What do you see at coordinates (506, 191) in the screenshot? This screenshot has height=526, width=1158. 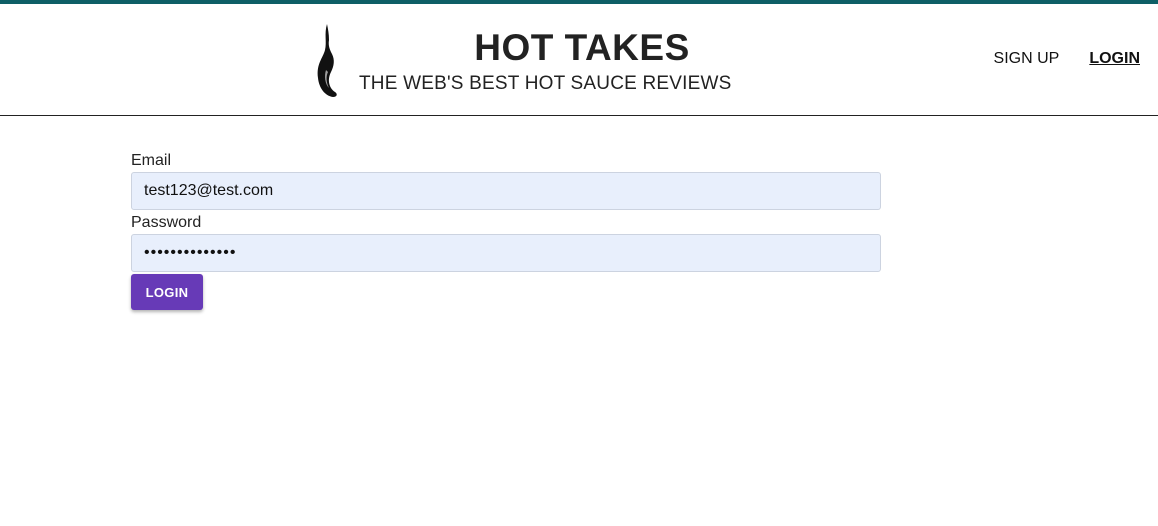 I see `email-field` at bounding box center [506, 191].